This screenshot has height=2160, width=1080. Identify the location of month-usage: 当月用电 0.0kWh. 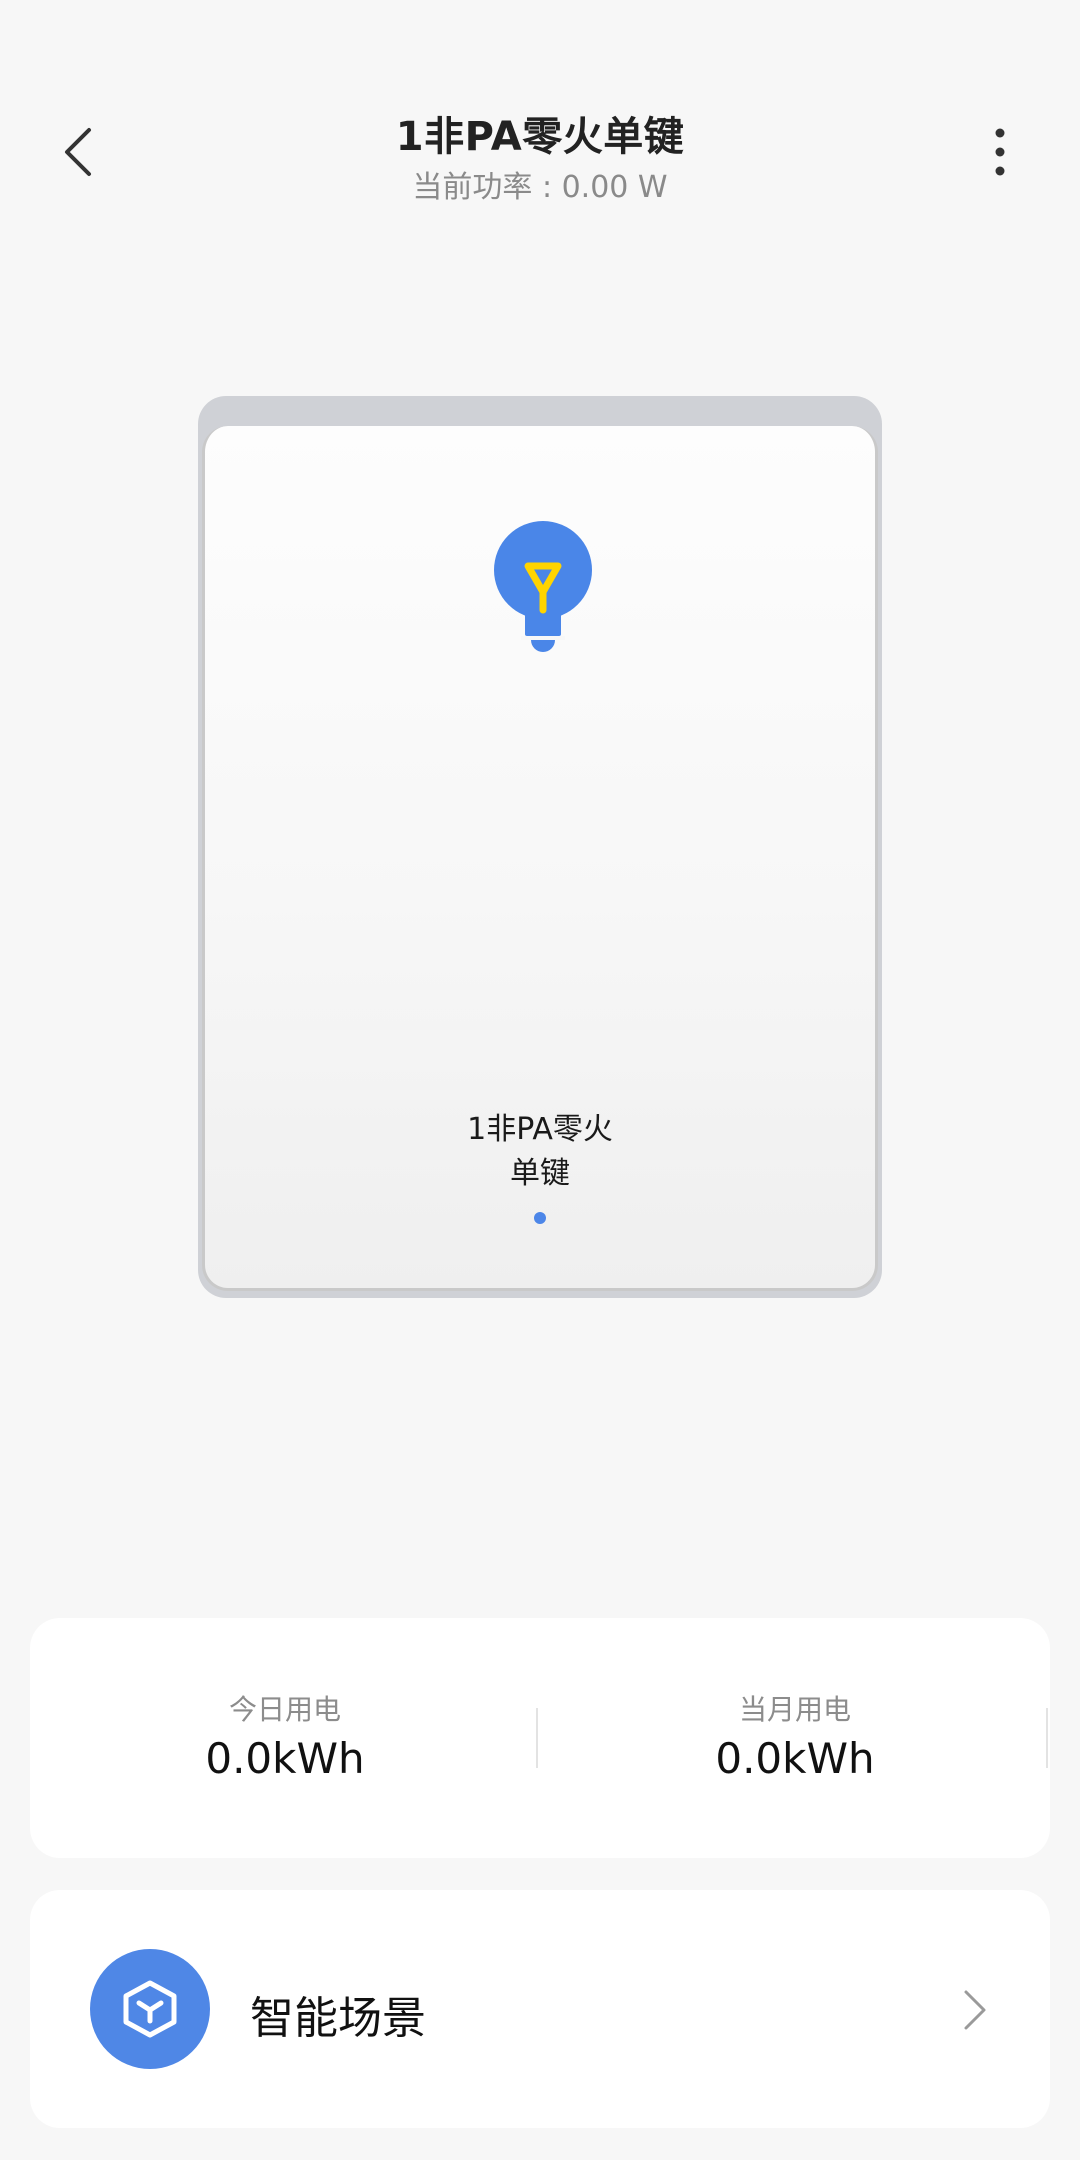
(795, 1738).